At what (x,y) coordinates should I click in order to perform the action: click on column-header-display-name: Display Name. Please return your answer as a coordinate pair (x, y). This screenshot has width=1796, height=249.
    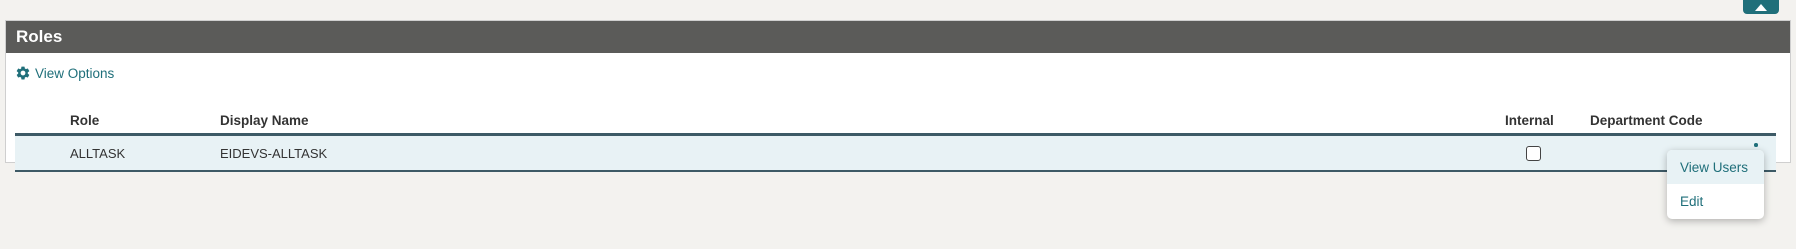
    Looking at the image, I should click on (264, 120).